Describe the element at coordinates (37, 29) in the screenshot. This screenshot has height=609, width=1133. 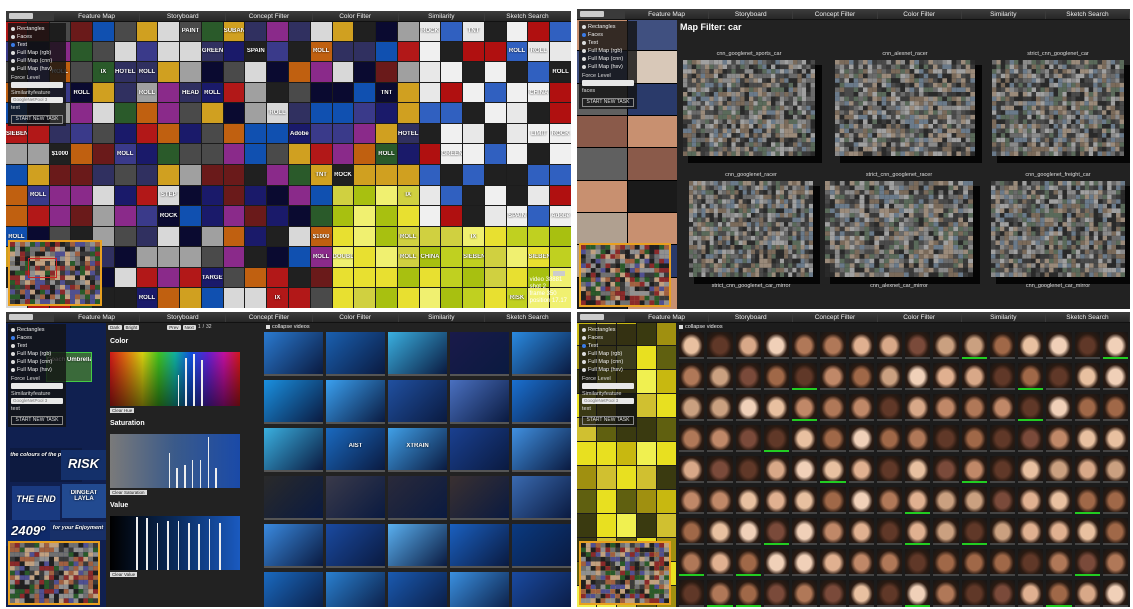
I see `radio-option: Rectangles` at that location.